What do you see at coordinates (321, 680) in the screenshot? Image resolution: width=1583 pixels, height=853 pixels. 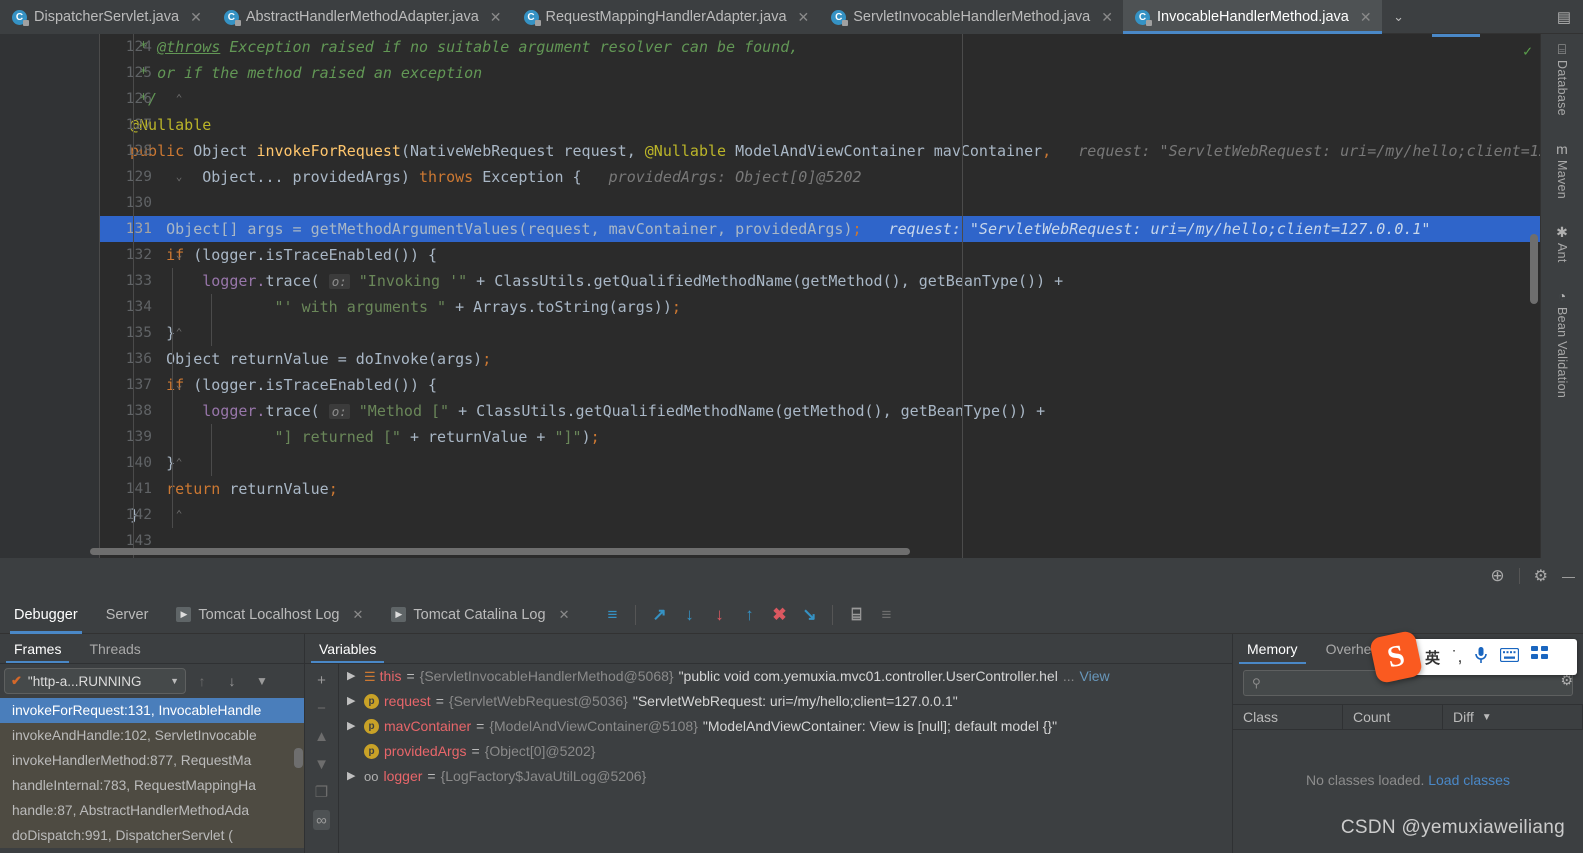 I see `add-watch-icon: +` at bounding box center [321, 680].